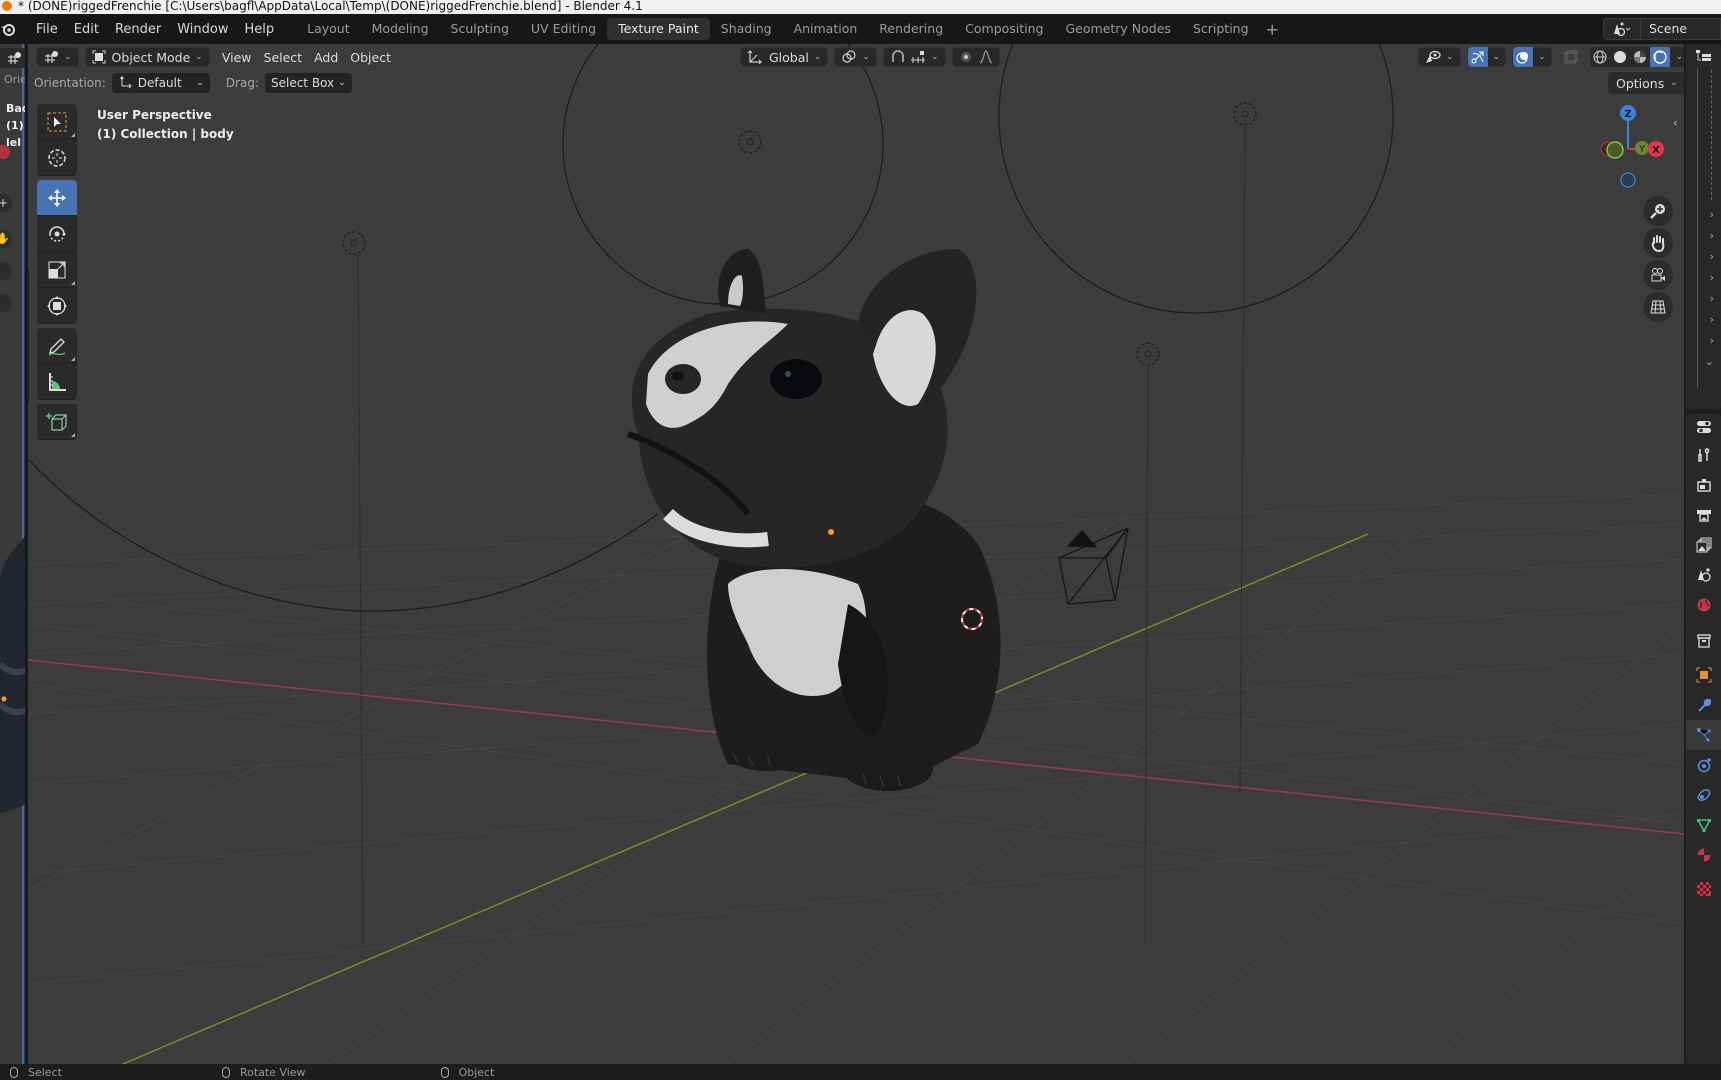 This screenshot has width=1721, height=1080. What do you see at coordinates (1703, 575) in the screenshot?
I see `tab-scene` at bounding box center [1703, 575].